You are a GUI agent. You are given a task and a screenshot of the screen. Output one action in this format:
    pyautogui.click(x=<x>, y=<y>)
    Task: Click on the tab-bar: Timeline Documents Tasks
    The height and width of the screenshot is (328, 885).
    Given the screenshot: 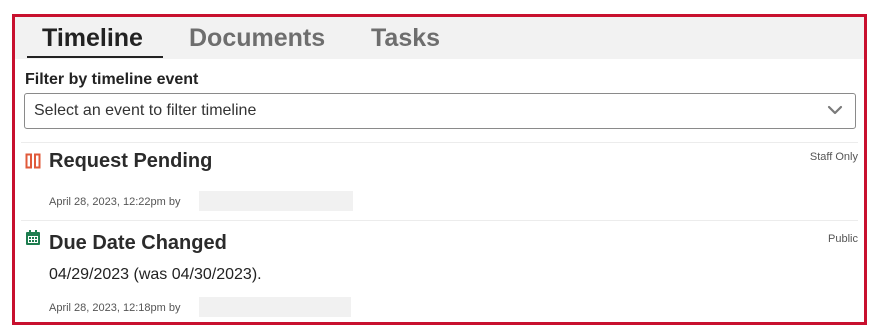 What is the action you would take?
    pyautogui.click(x=439, y=38)
    